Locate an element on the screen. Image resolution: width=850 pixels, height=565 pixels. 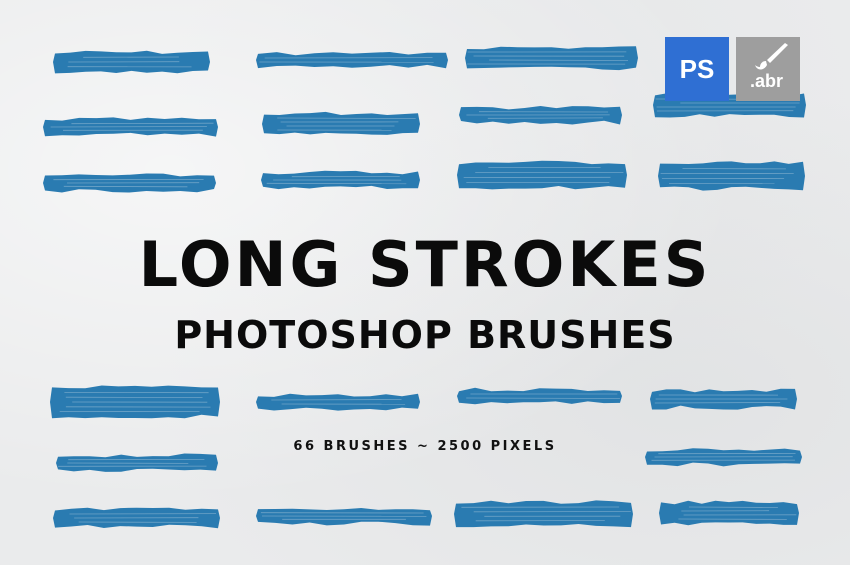
abr-label: .abr is located at coordinates (767, 81).